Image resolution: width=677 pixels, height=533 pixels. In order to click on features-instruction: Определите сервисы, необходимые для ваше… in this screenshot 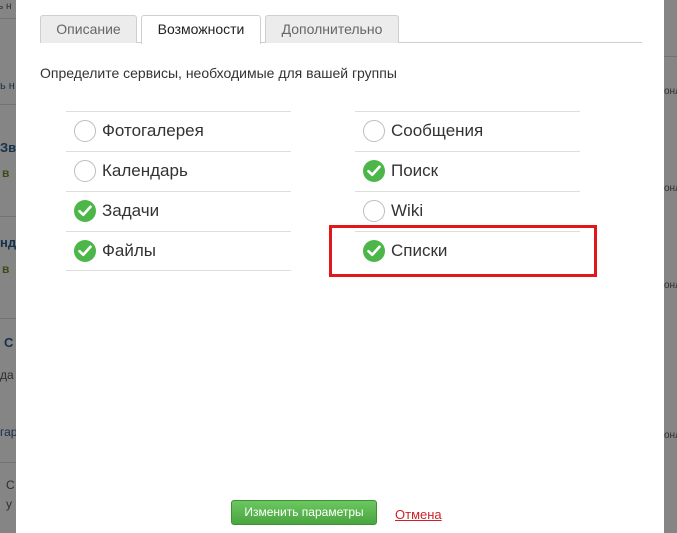, I will do `click(218, 73)`.